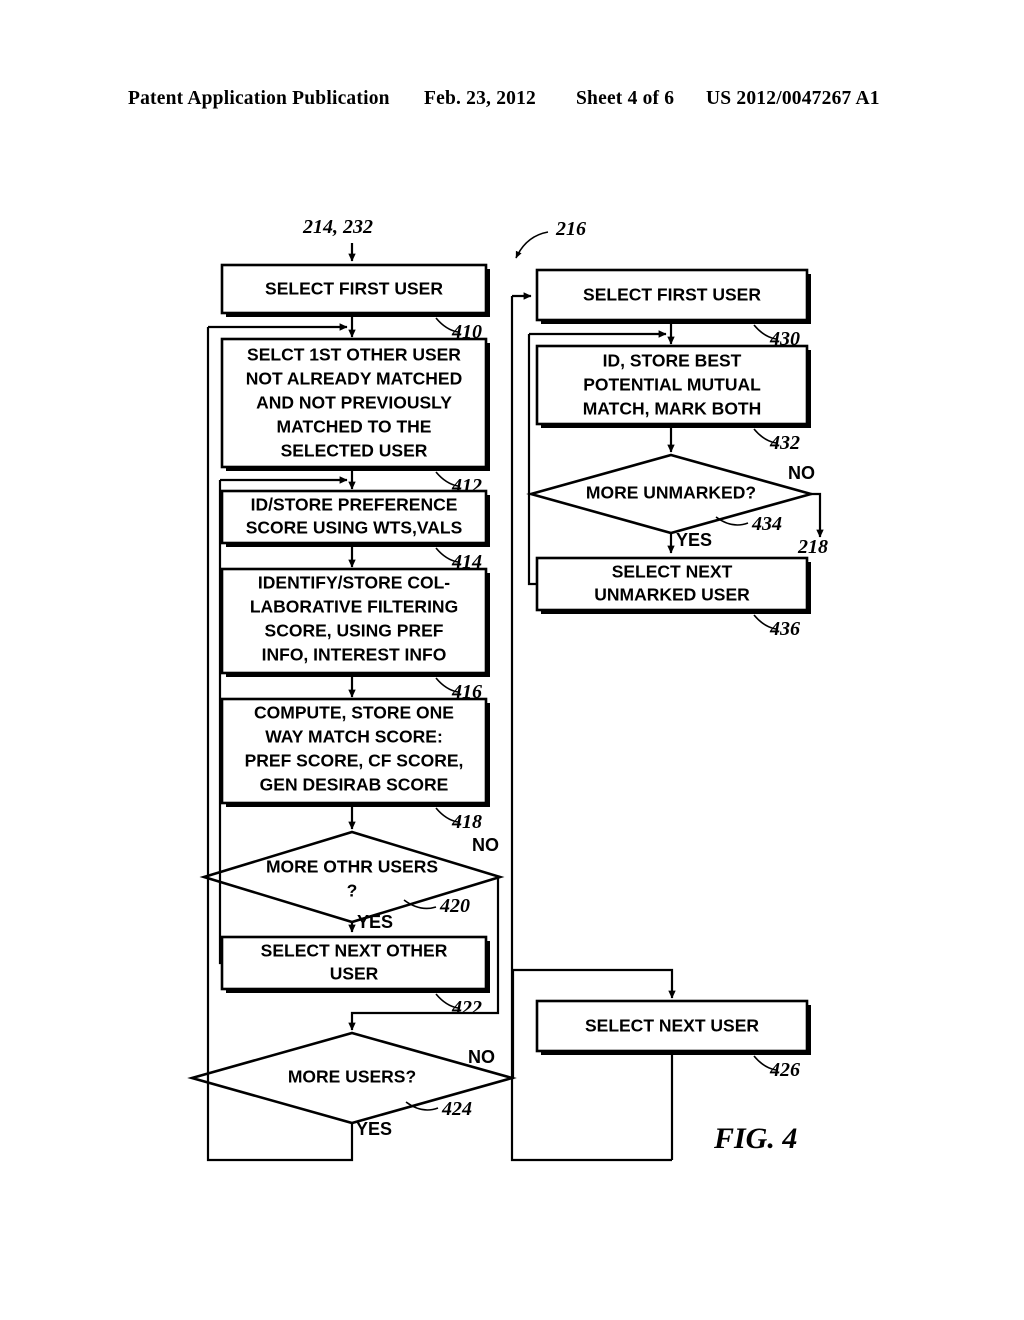  I want to click on ref-label-216: 216, so click(570, 229).